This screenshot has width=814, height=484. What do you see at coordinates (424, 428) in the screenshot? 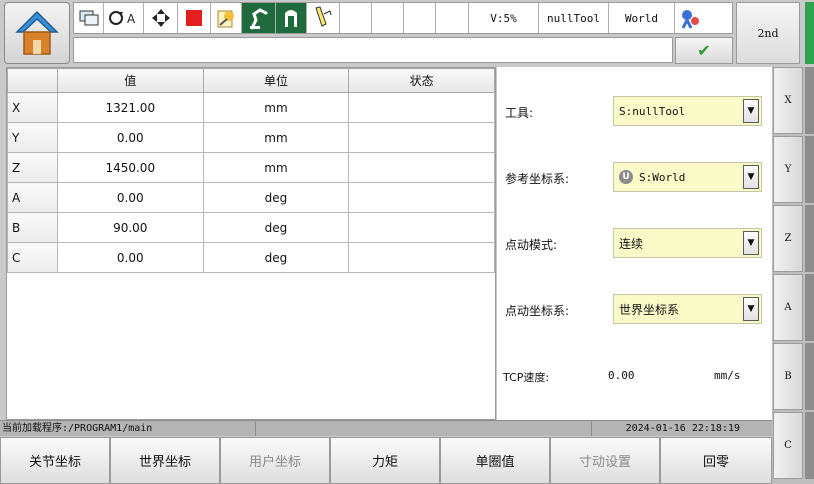
I see `status-message` at bounding box center [424, 428].